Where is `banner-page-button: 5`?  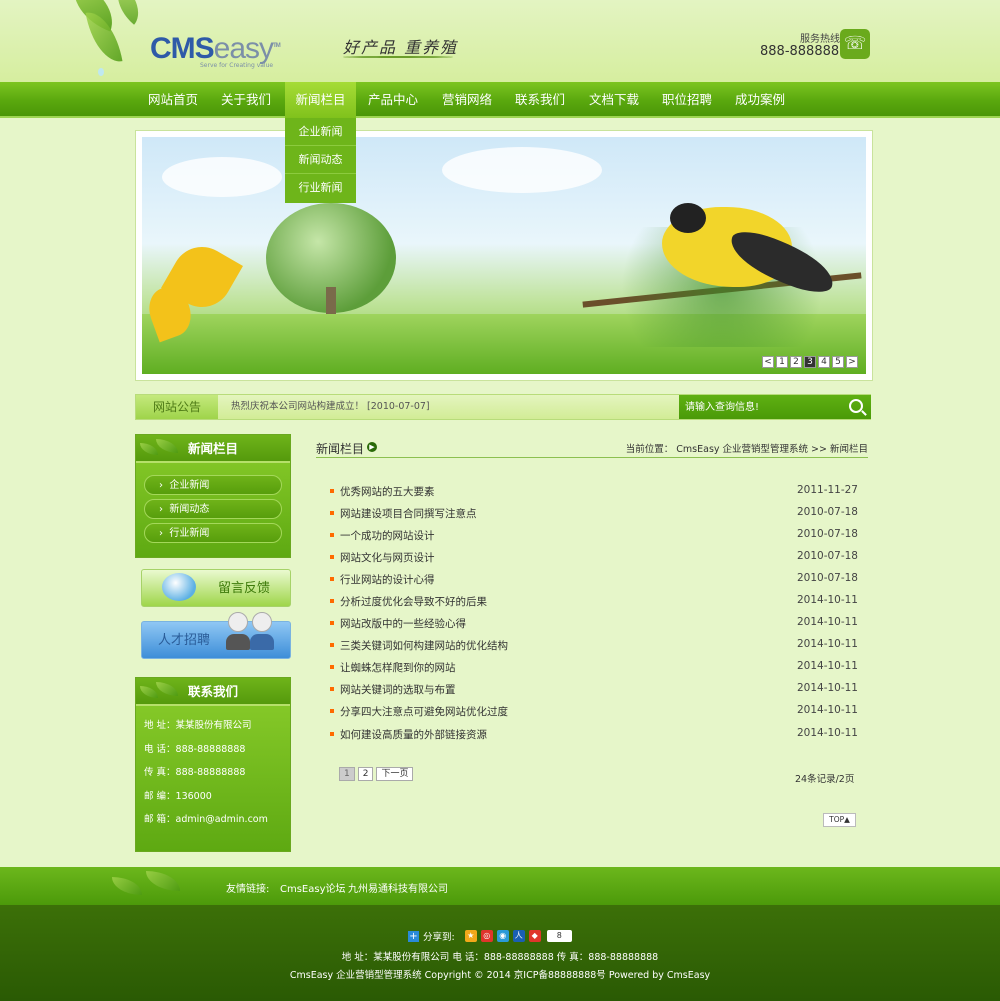
banner-page-button: 5 is located at coordinates (838, 362).